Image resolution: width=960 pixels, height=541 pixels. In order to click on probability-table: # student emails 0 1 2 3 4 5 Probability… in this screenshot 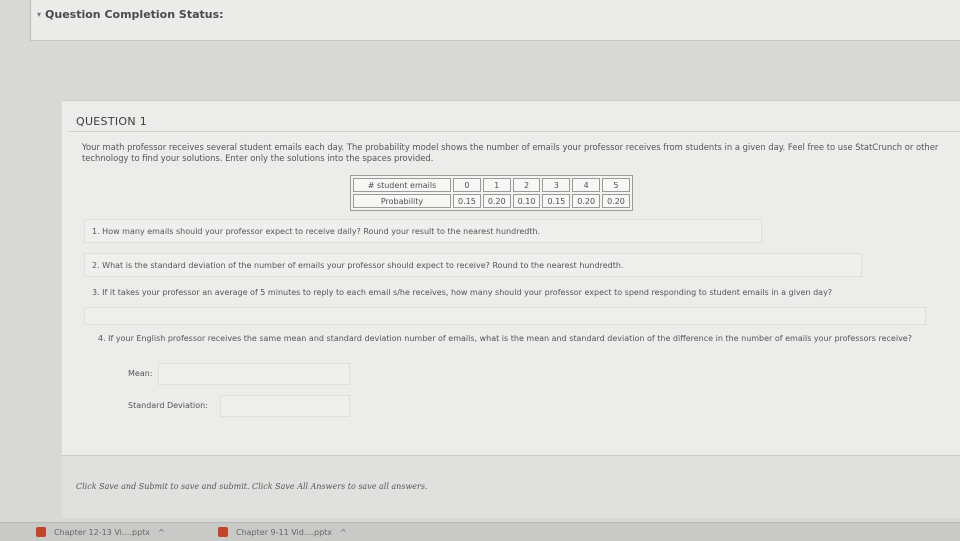, I will do `click(491, 193)`.